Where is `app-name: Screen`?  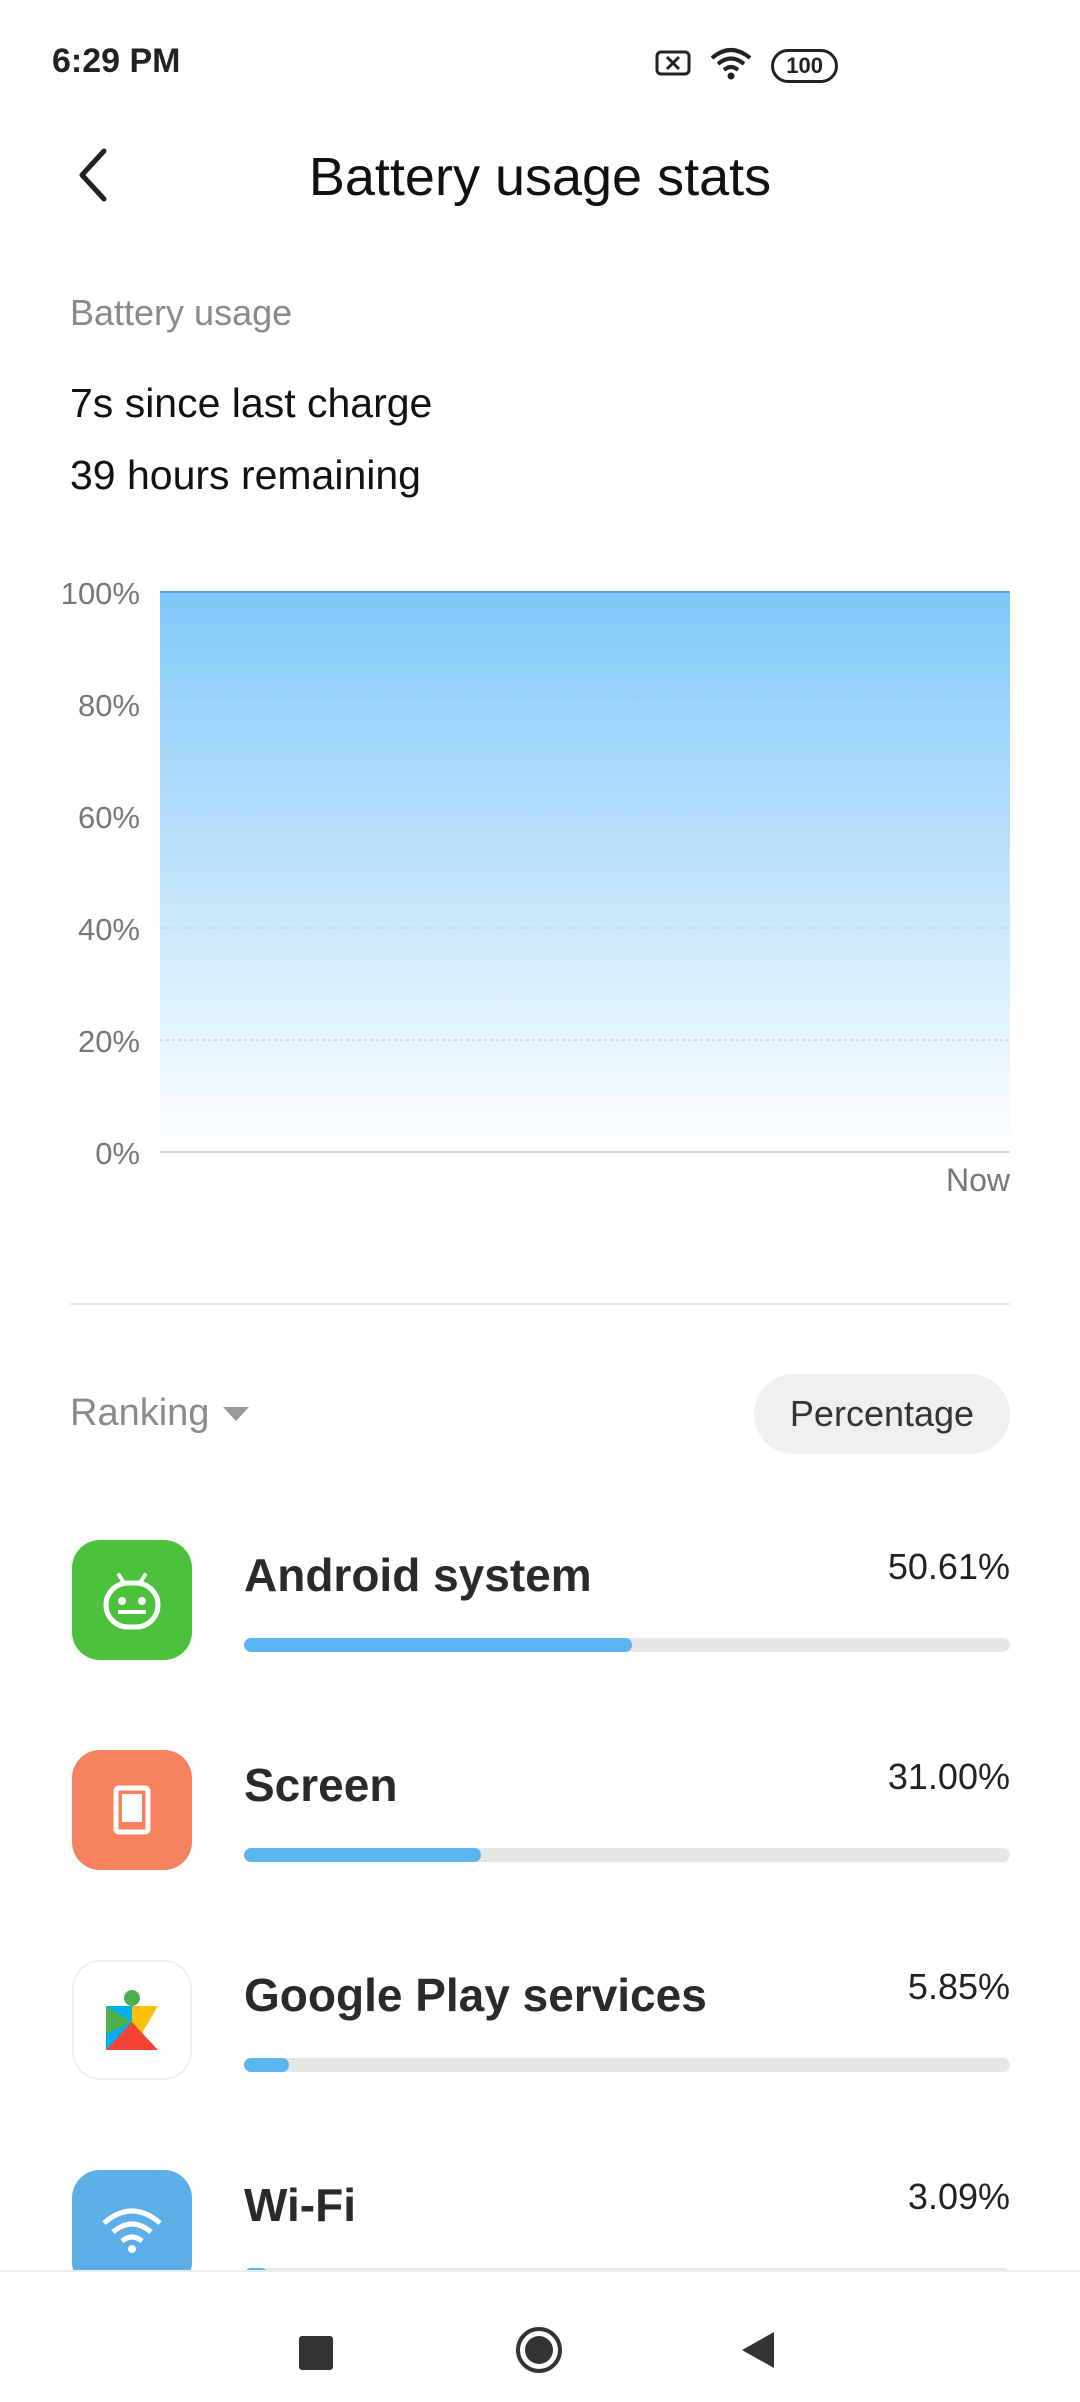
app-name: Screen is located at coordinates (321, 1785).